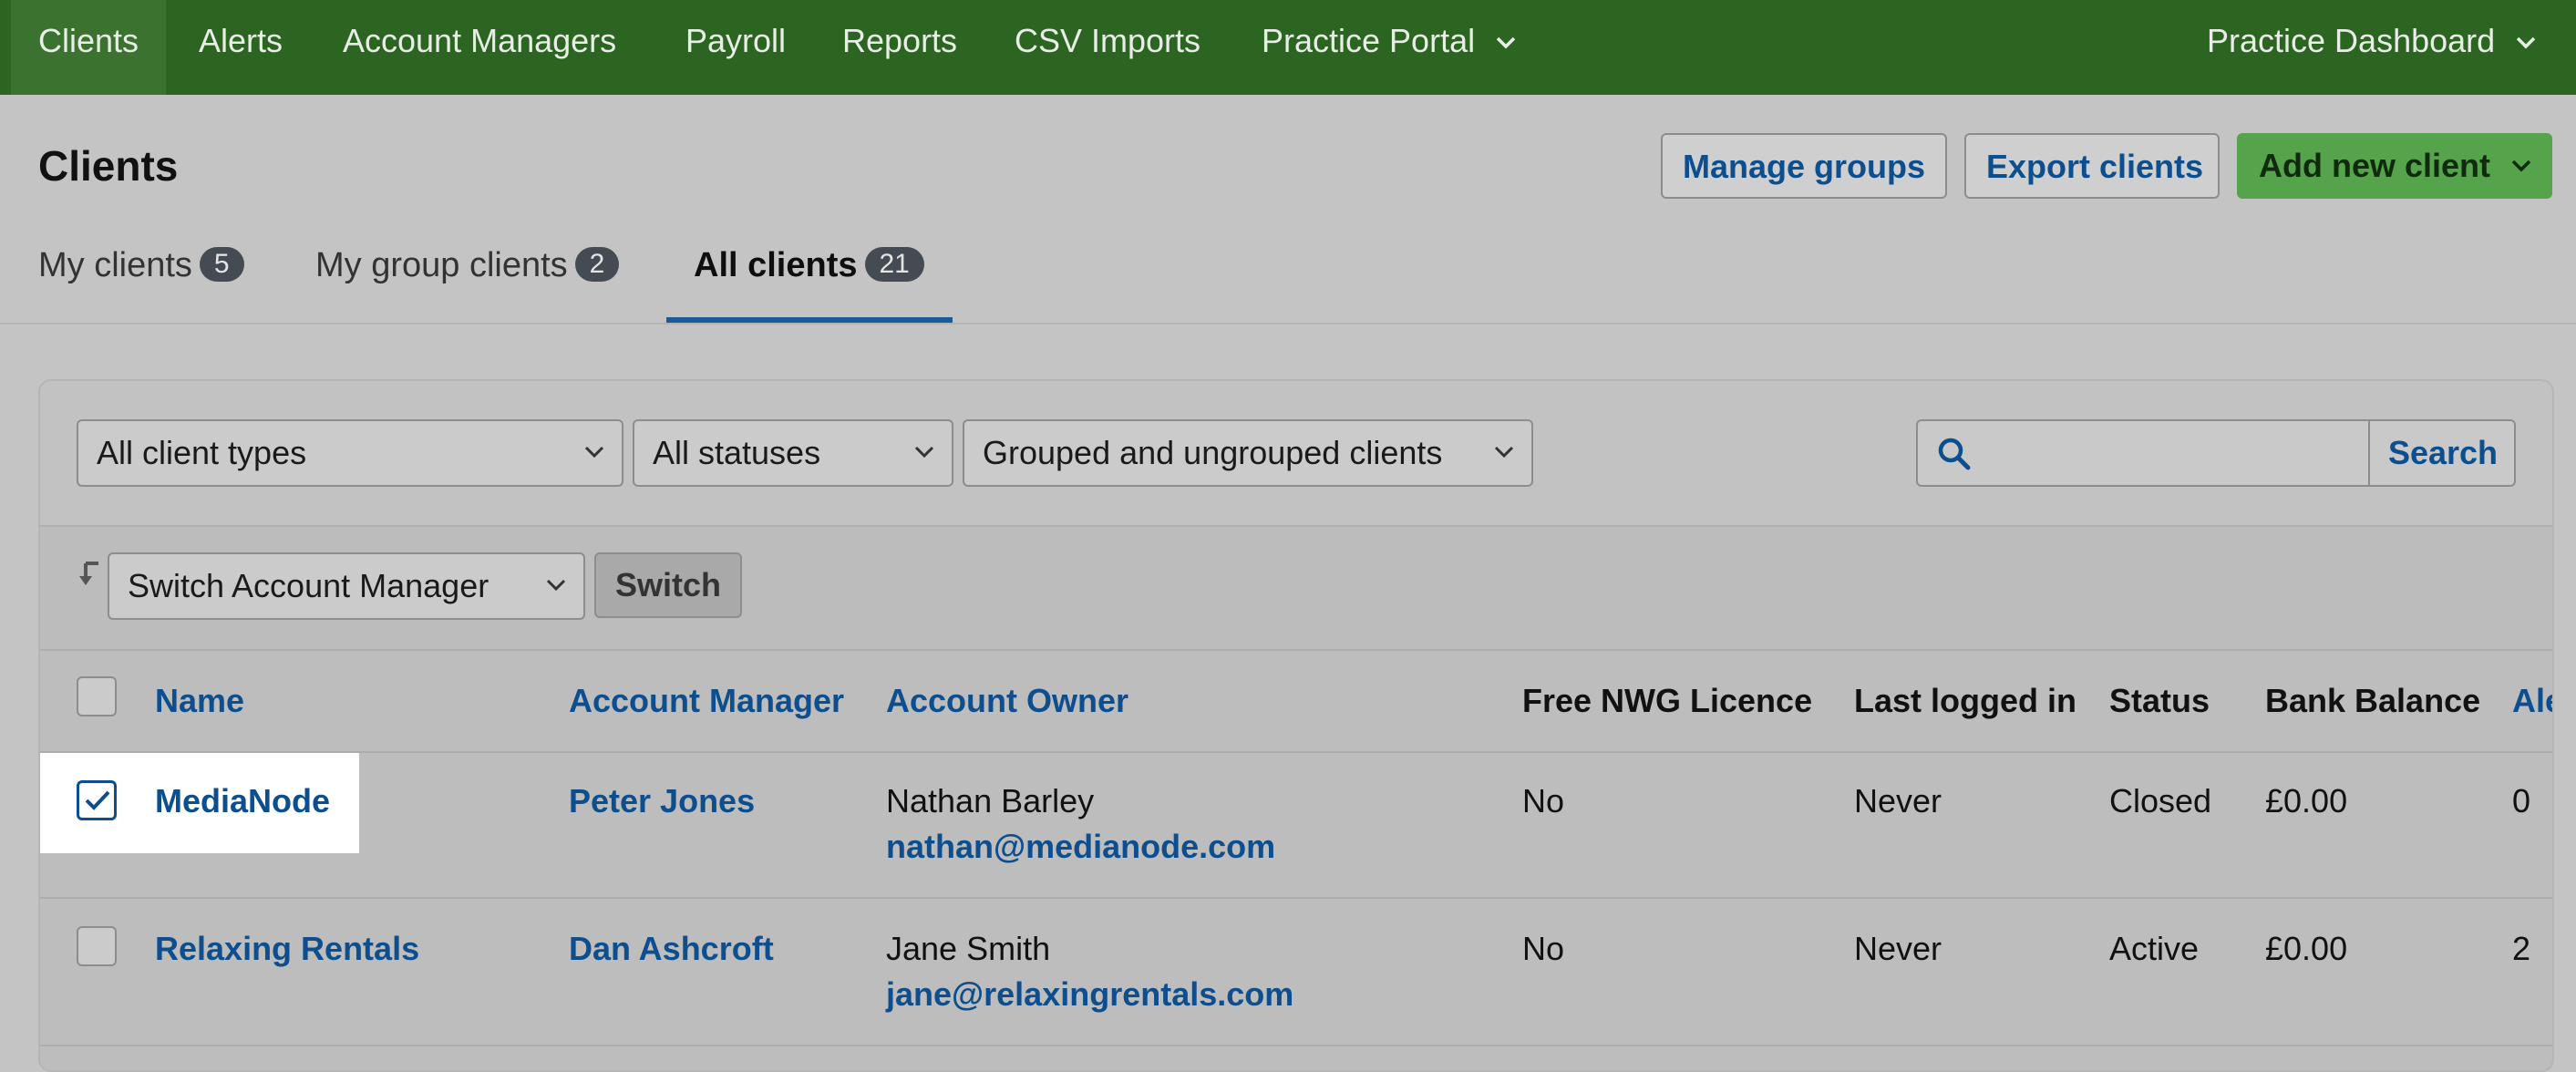  I want to click on grouping-value: Grouped and ungrouped clients, so click(1213, 452).